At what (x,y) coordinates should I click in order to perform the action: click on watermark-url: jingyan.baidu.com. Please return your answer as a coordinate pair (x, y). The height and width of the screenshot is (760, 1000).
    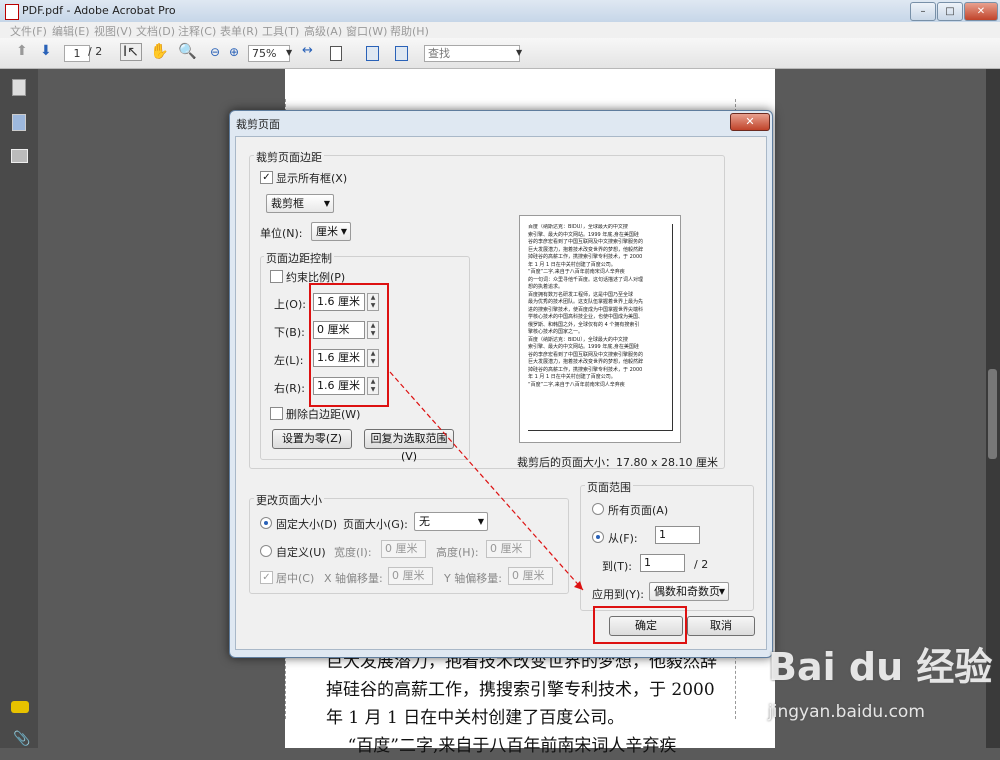
    Looking at the image, I should click on (846, 712).